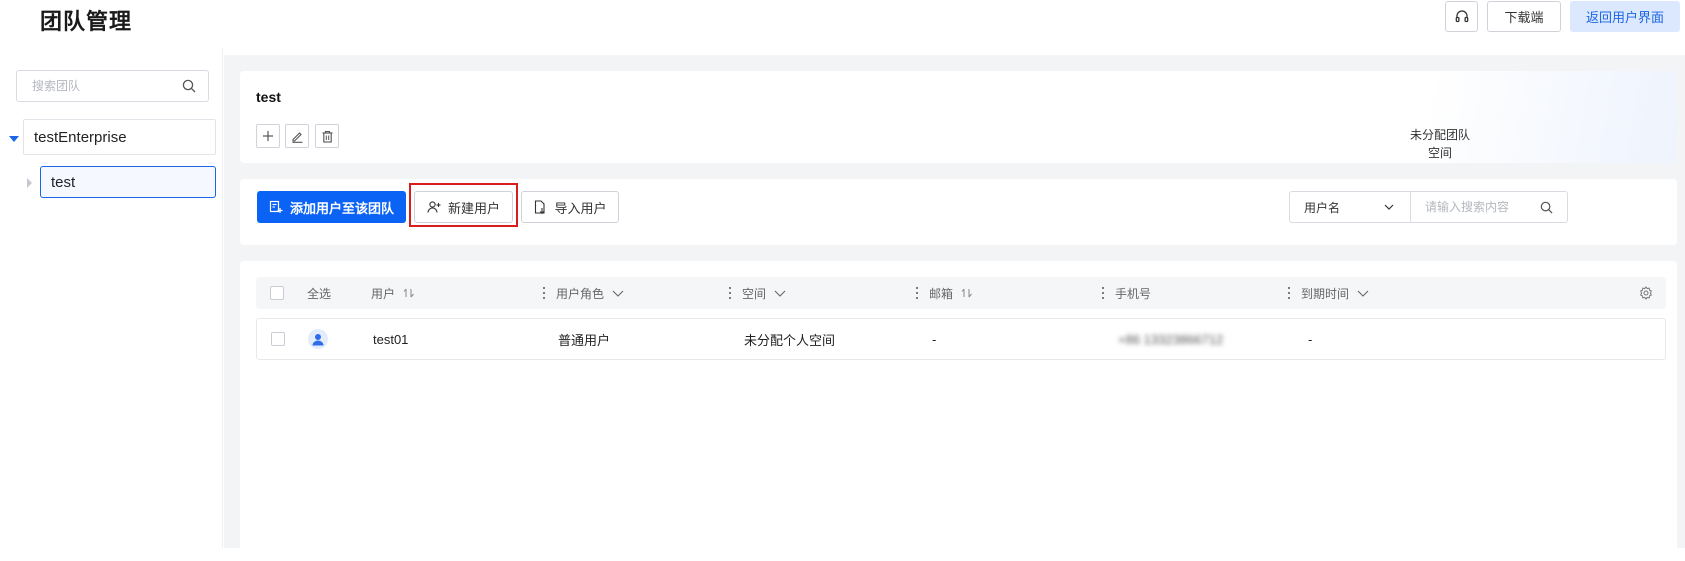 Image resolution: width=1685 pixels, height=561 pixels. I want to click on headset-icon, so click(1461, 15).